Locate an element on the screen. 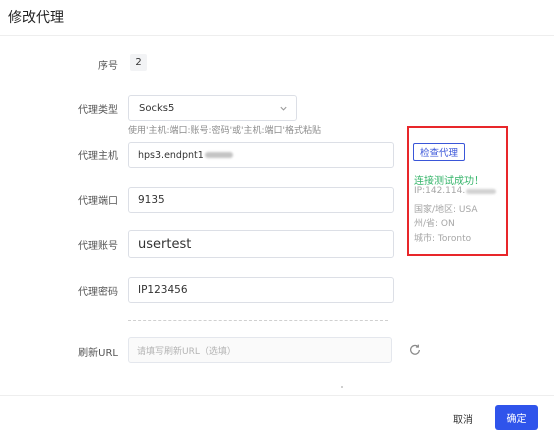  proxy-type-value: Socks5 is located at coordinates (157, 108).